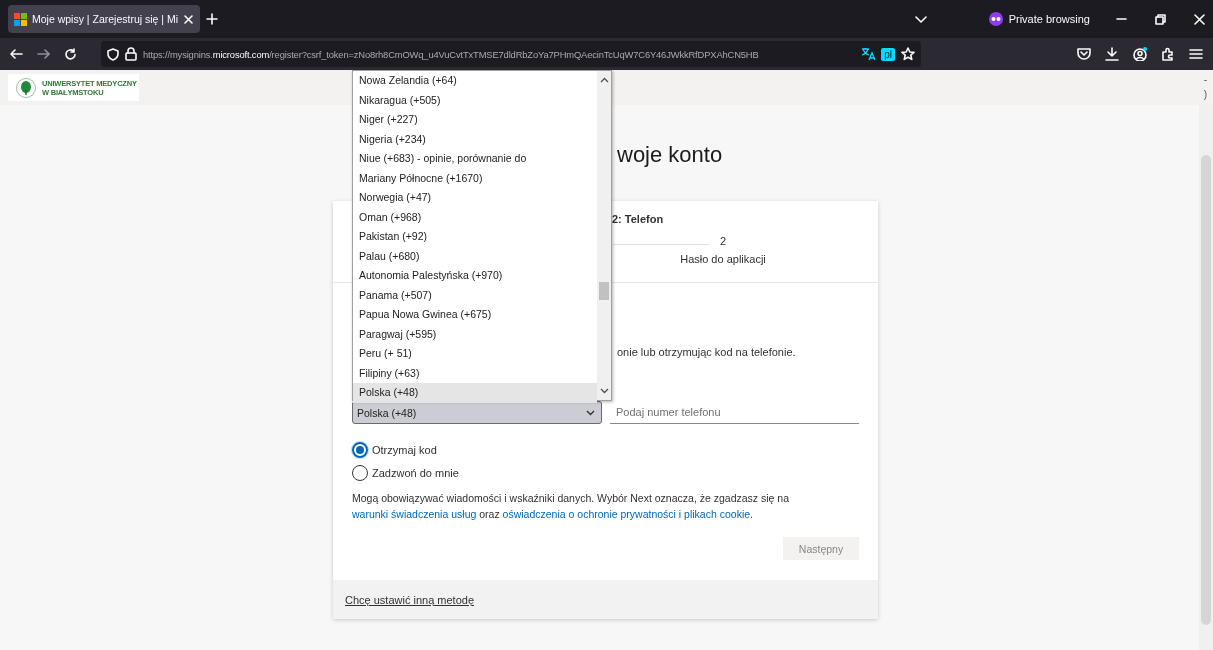 Image resolution: width=1213 pixels, height=650 pixels. What do you see at coordinates (1049, 19) in the screenshot?
I see `private-browsing-label: Private browsing` at bounding box center [1049, 19].